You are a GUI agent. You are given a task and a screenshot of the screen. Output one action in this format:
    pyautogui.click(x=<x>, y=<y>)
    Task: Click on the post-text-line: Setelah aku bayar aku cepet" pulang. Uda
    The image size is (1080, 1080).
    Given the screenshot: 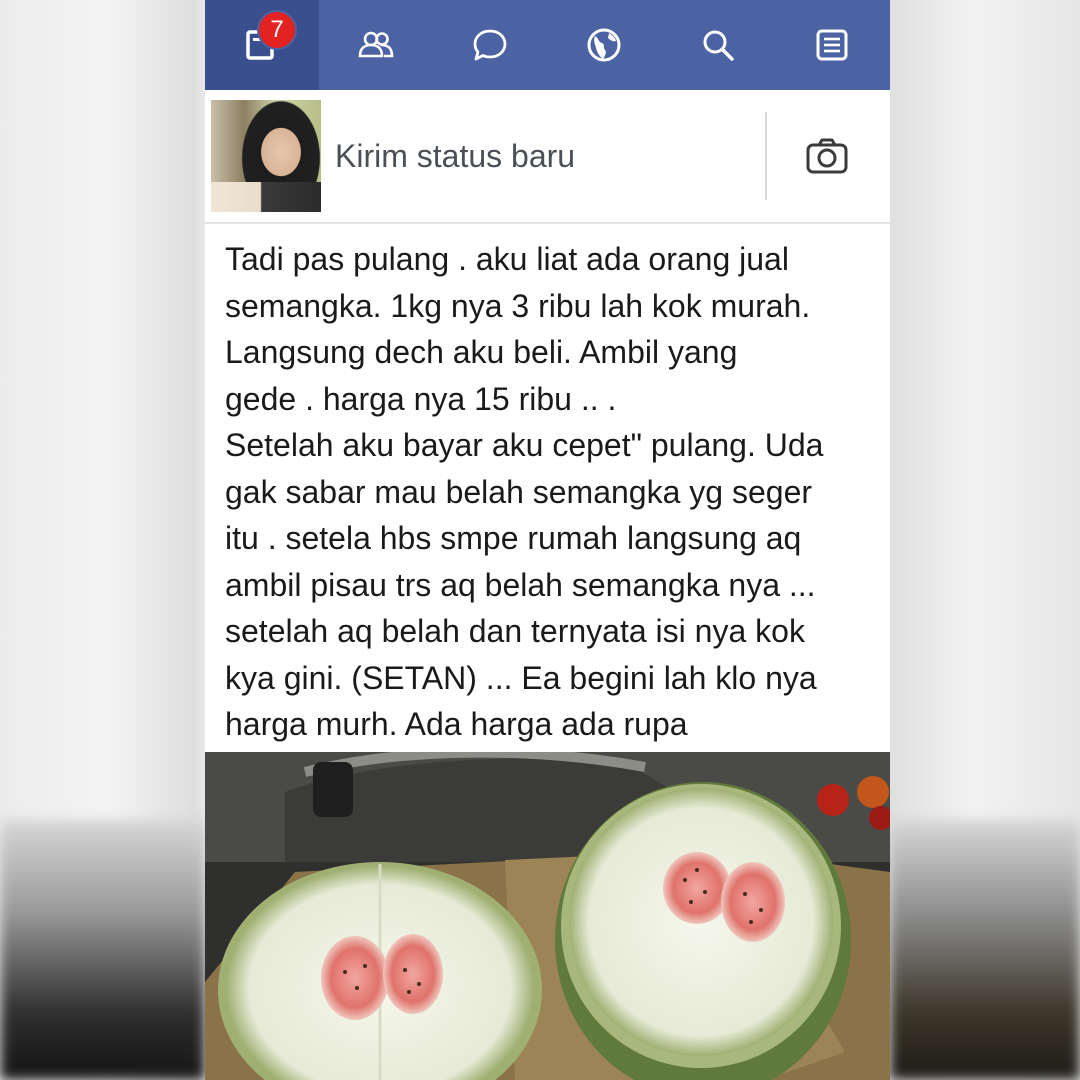 What is the action you would take?
    pyautogui.click(x=524, y=445)
    